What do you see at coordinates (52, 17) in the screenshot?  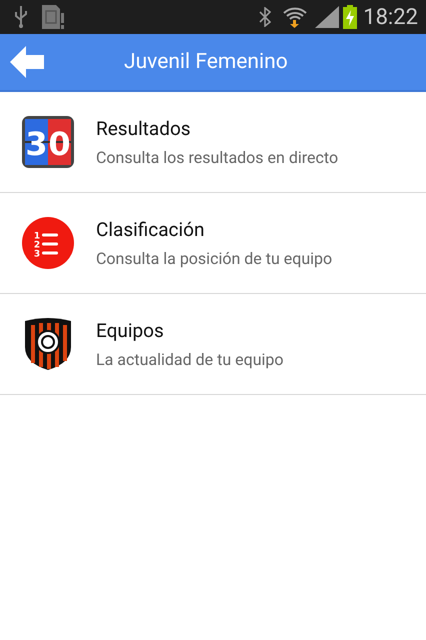 I see `sd-card-icon` at bounding box center [52, 17].